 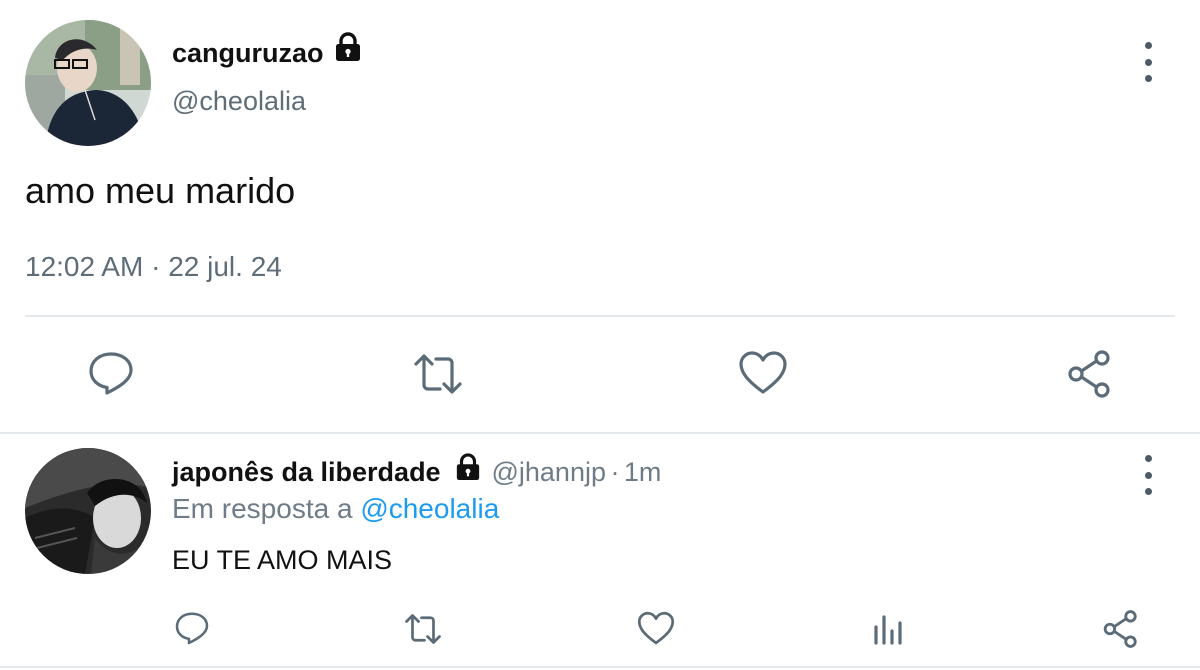 I want to click on reply-handle: @jhannjp, so click(x=548, y=472).